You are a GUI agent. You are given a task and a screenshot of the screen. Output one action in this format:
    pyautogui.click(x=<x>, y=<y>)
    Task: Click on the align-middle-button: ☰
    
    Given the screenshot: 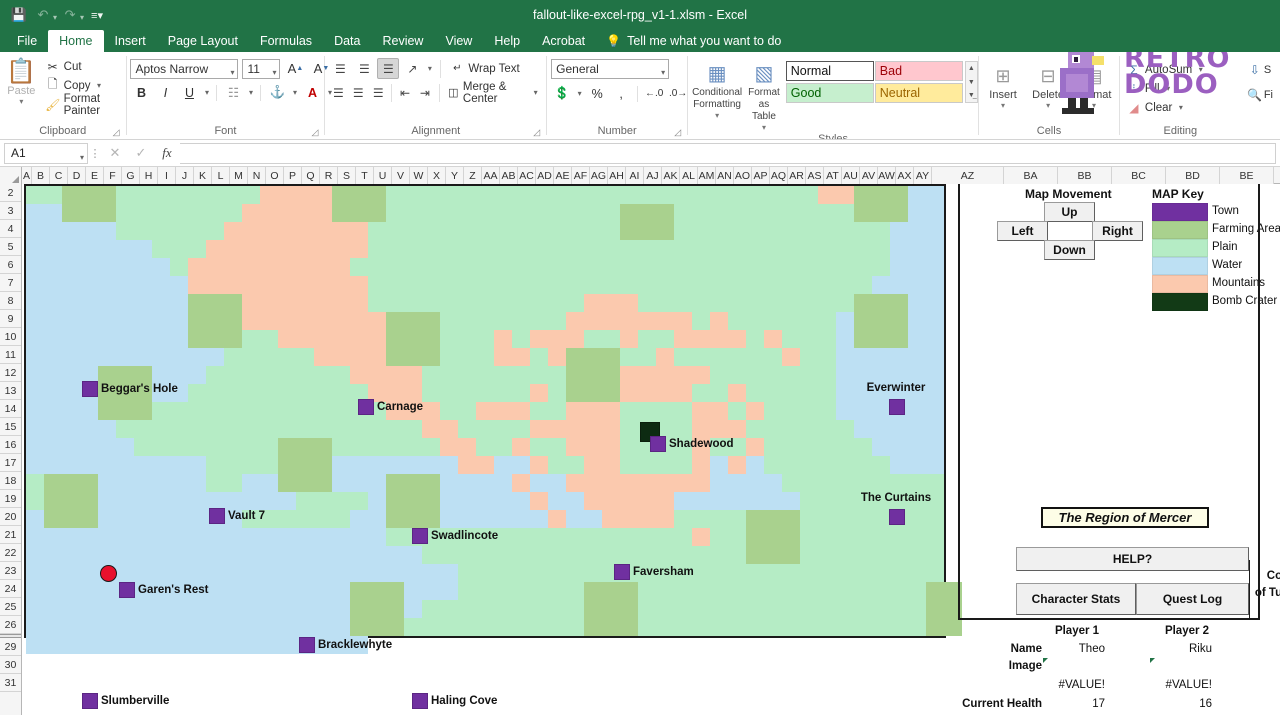 What is the action you would take?
    pyautogui.click(x=364, y=68)
    